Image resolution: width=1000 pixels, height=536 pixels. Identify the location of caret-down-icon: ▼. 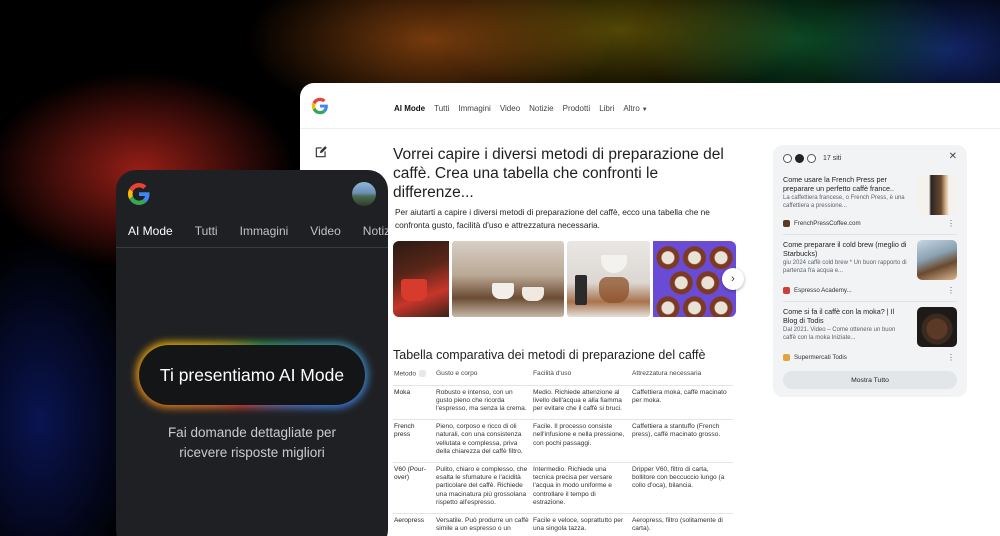
(644, 110).